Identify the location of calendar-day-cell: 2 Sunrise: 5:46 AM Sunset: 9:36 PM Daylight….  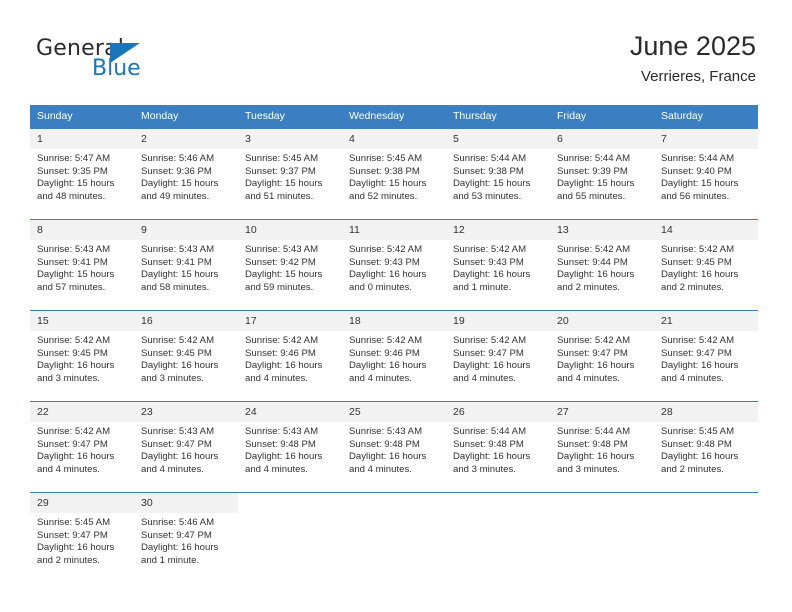
(186, 174).